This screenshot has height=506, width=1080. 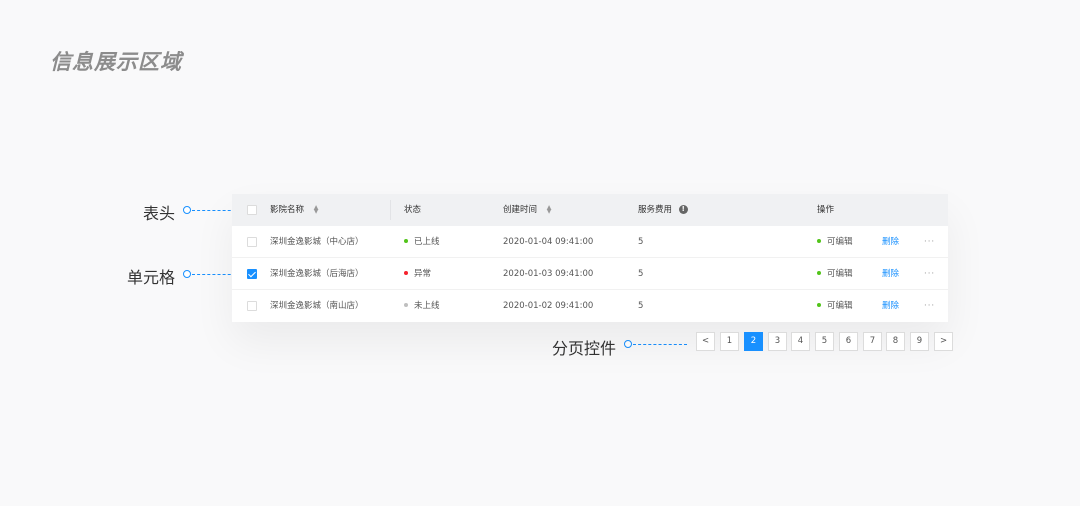 What do you see at coordinates (187, 274) in the screenshot?
I see `callout-cell-marker` at bounding box center [187, 274].